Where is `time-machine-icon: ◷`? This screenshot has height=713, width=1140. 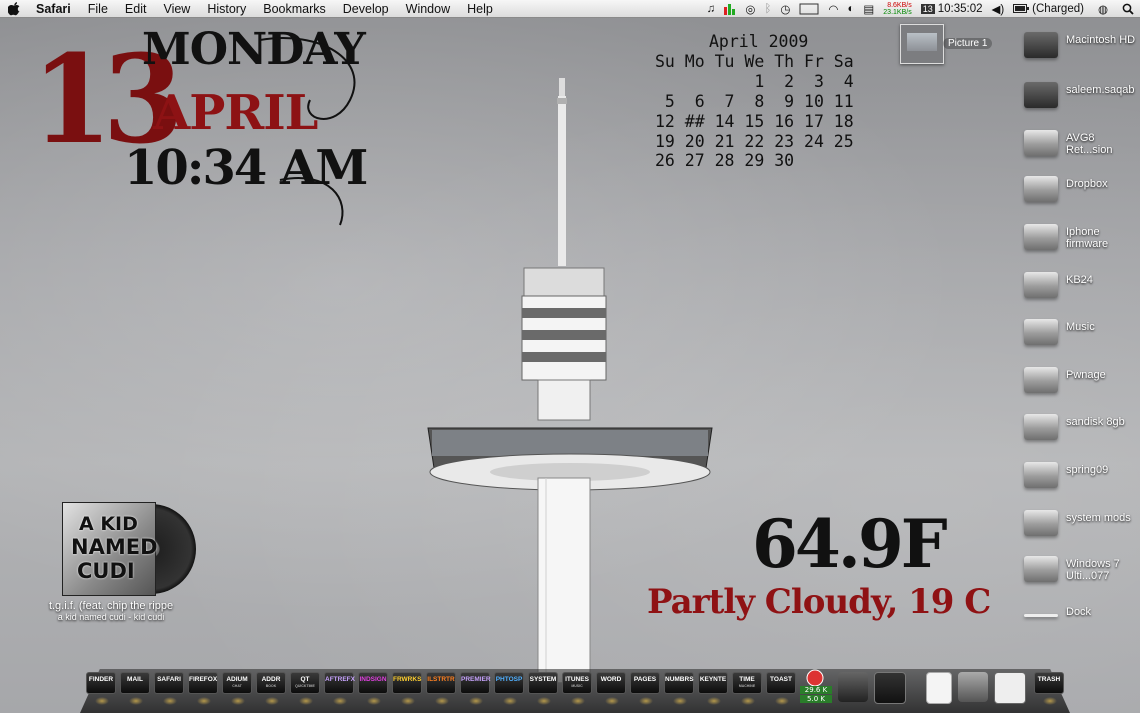 time-machine-icon: ◷ is located at coordinates (785, 9).